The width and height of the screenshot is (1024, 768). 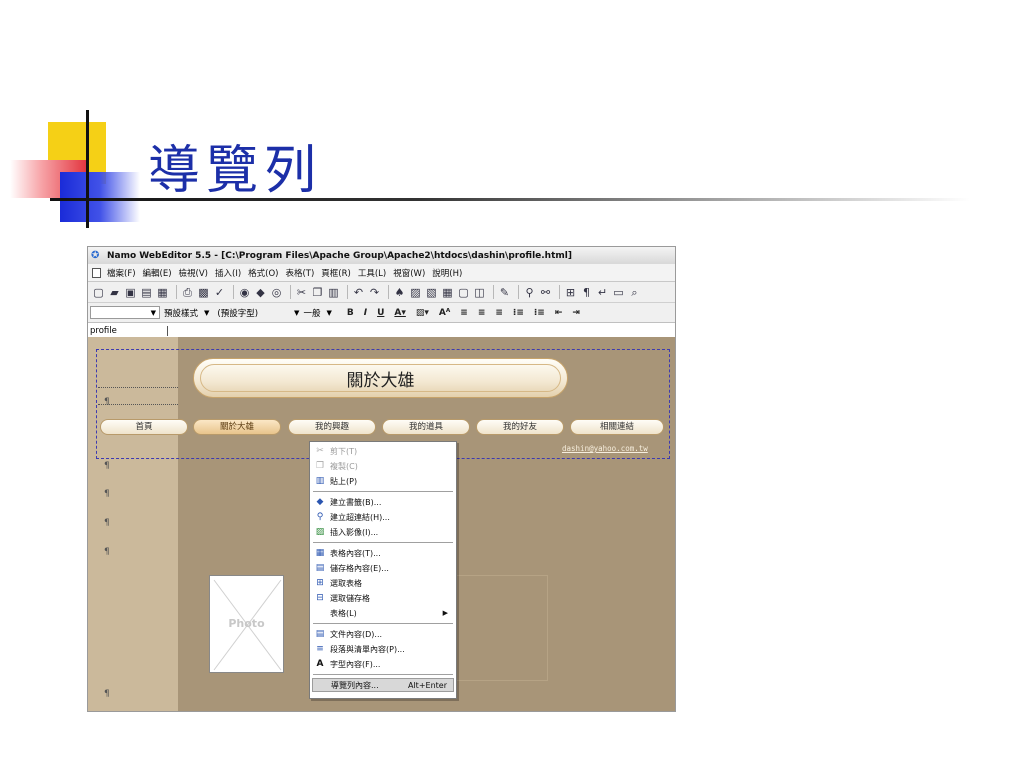 What do you see at coordinates (447, 273) in the screenshot?
I see `menu-help: 說明(H)` at bounding box center [447, 273].